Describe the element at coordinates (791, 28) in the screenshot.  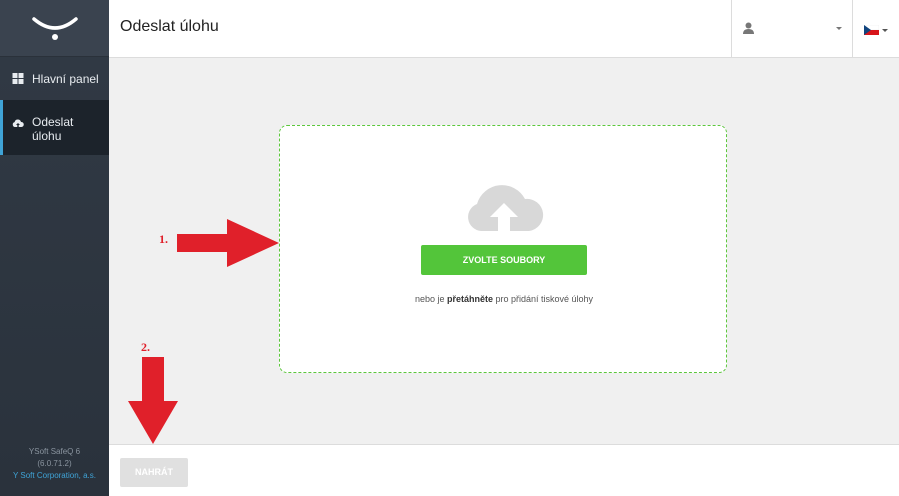
I see `user-menu` at that location.